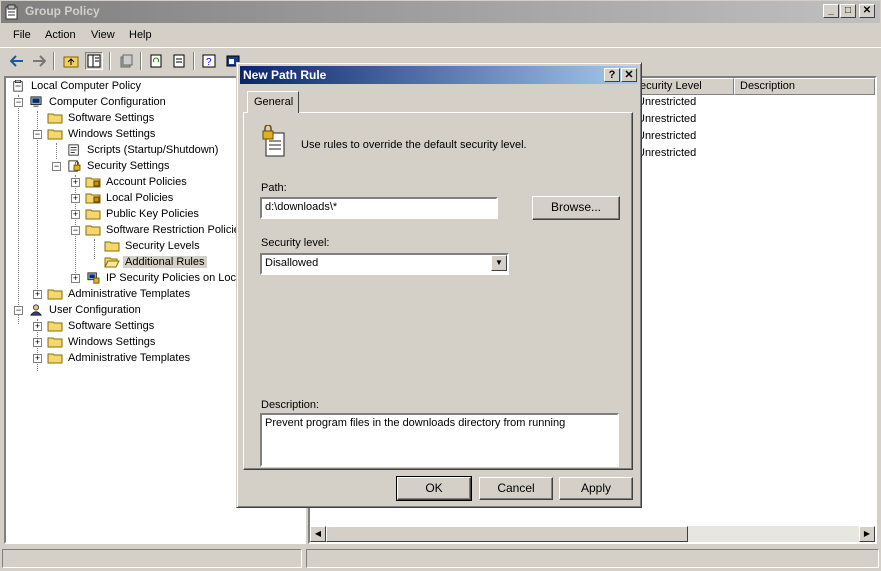 The width and height of the screenshot is (881, 571). Describe the element at coordinates (95, 310) in the screenshot. I see `tree-label: User Configuration` at that location.